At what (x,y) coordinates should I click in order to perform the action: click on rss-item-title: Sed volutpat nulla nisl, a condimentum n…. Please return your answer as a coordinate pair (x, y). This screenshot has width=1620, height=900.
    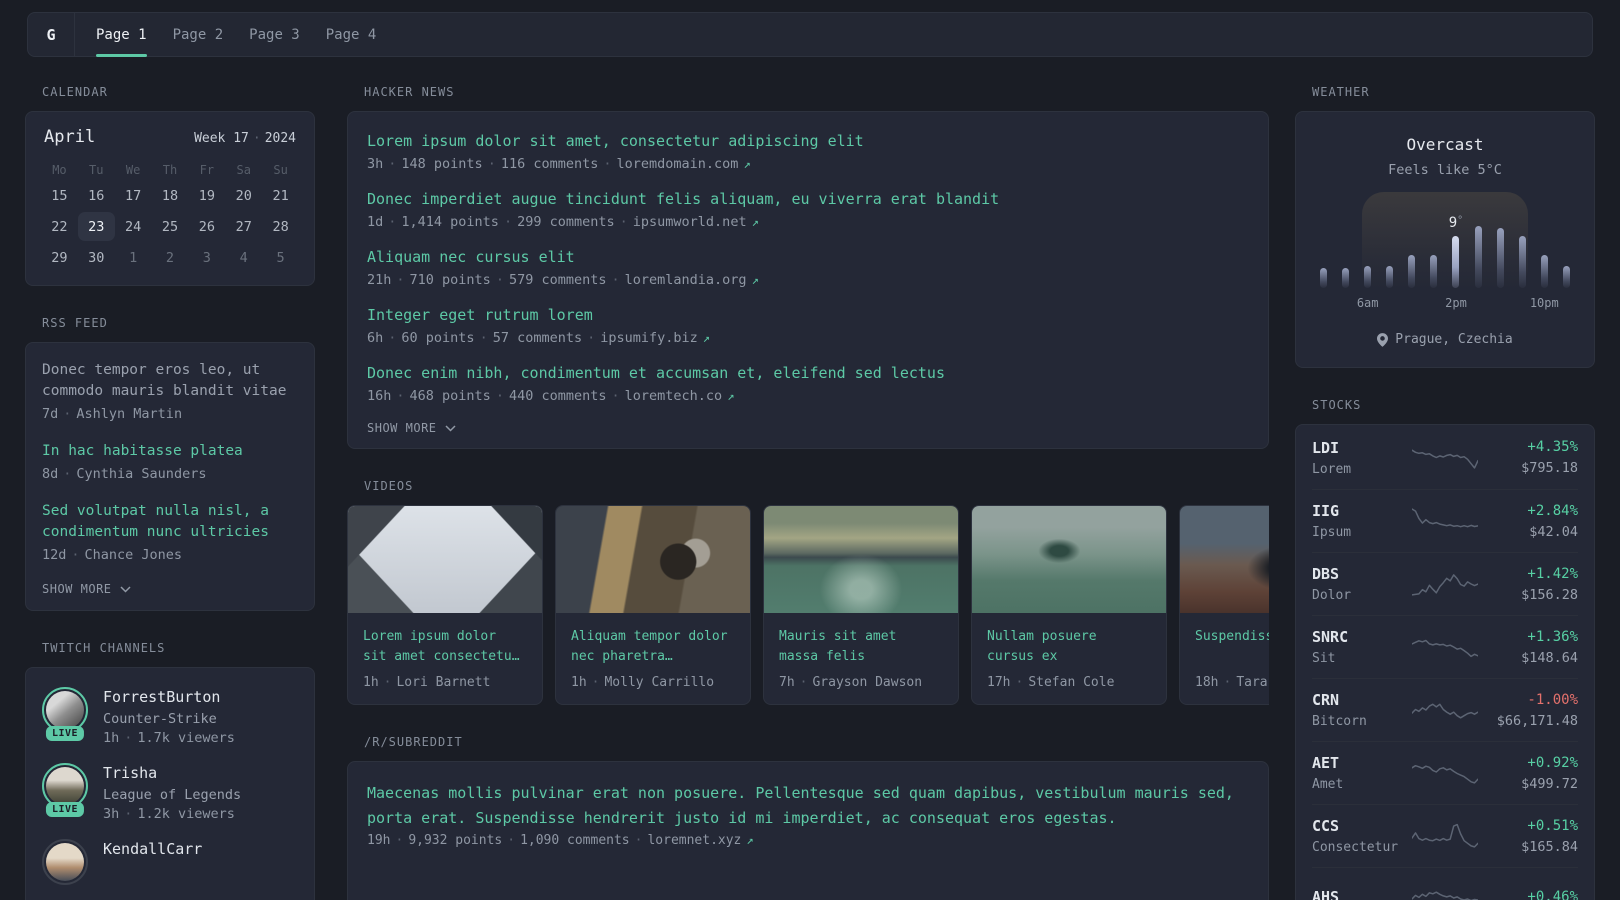
    Looking at the image, I should click on (170, 522).